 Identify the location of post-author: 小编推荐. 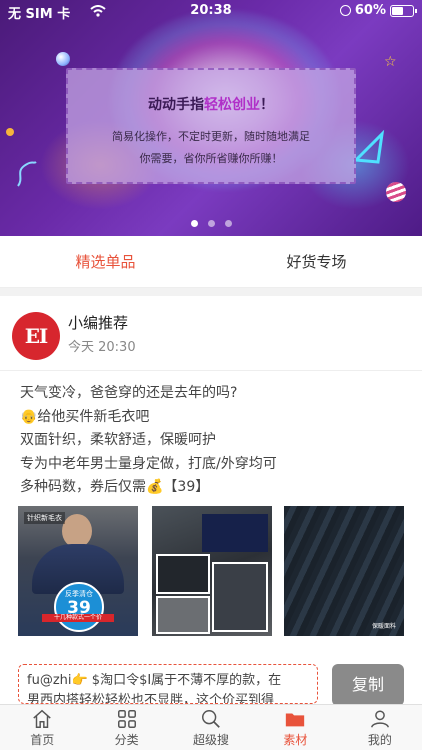
(98, 323).